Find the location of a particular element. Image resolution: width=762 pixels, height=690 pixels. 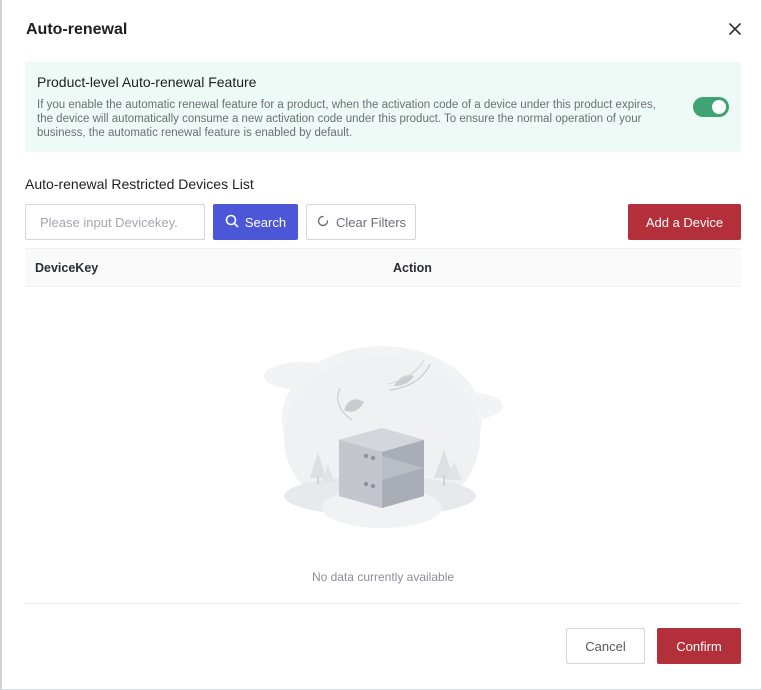

add-device-button: Add a Device is located at coordinates (684, 222).